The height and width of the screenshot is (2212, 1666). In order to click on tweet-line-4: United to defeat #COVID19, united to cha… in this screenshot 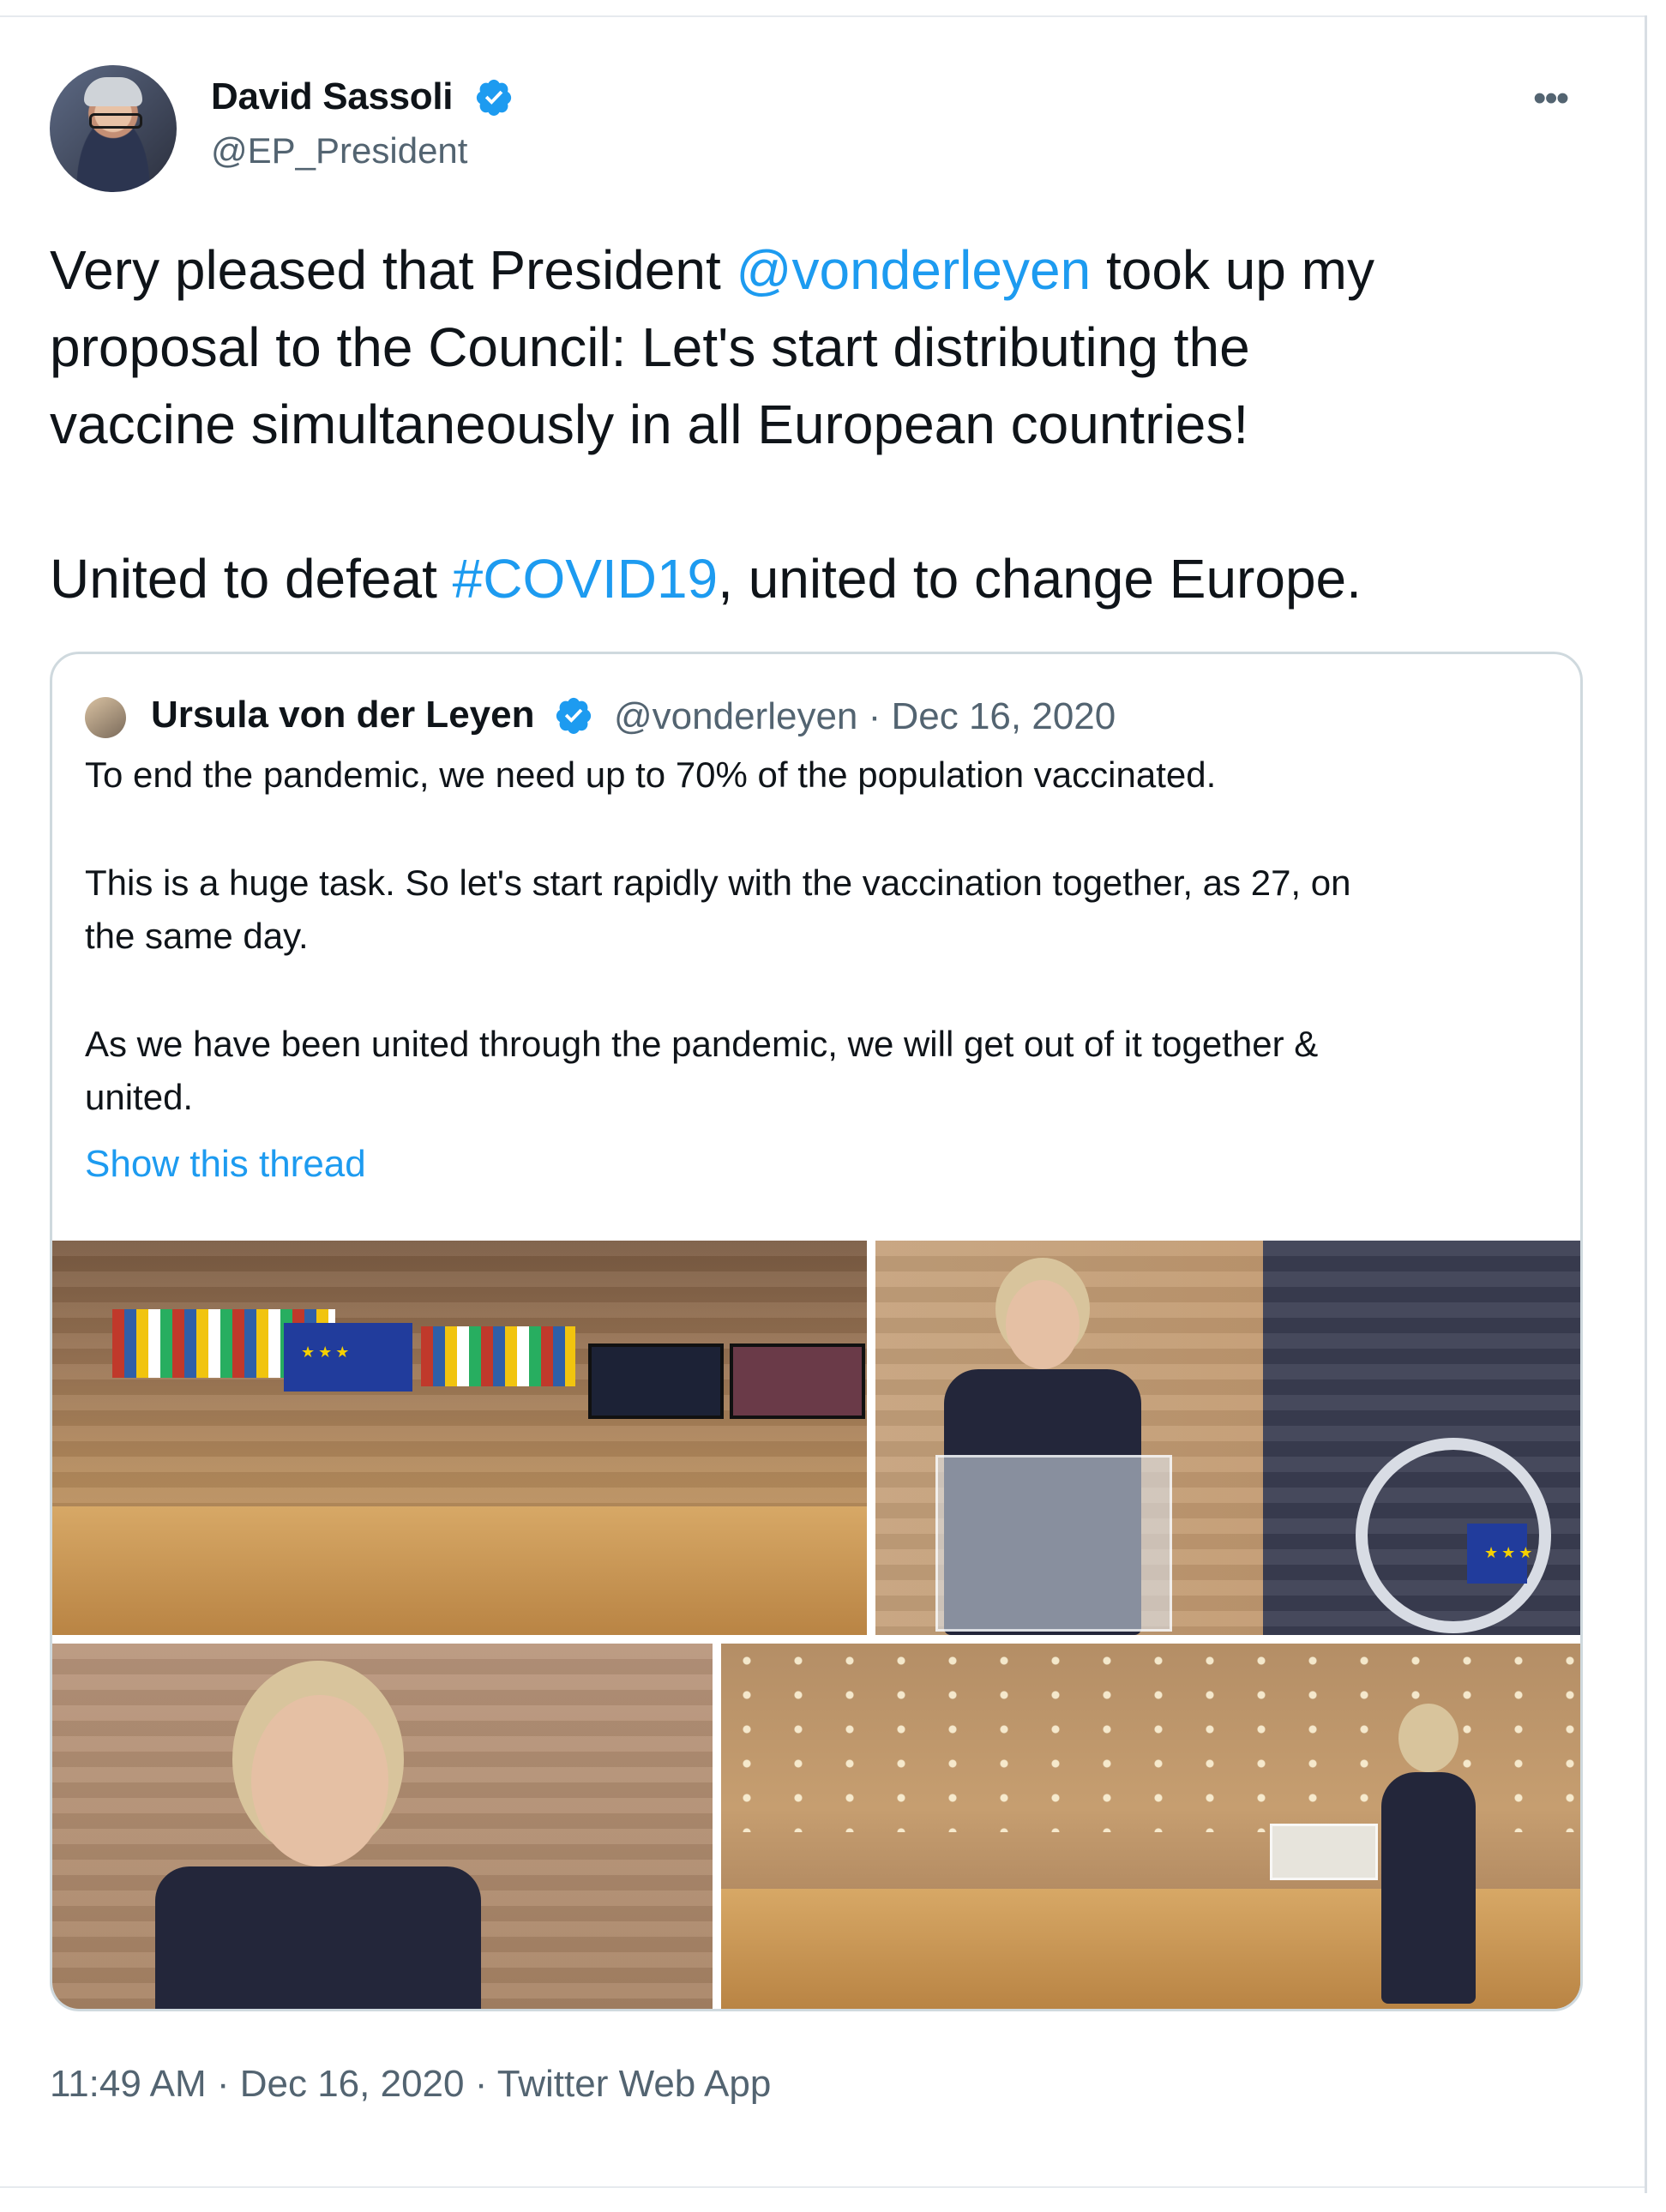, I will do `click(817, 578)`.